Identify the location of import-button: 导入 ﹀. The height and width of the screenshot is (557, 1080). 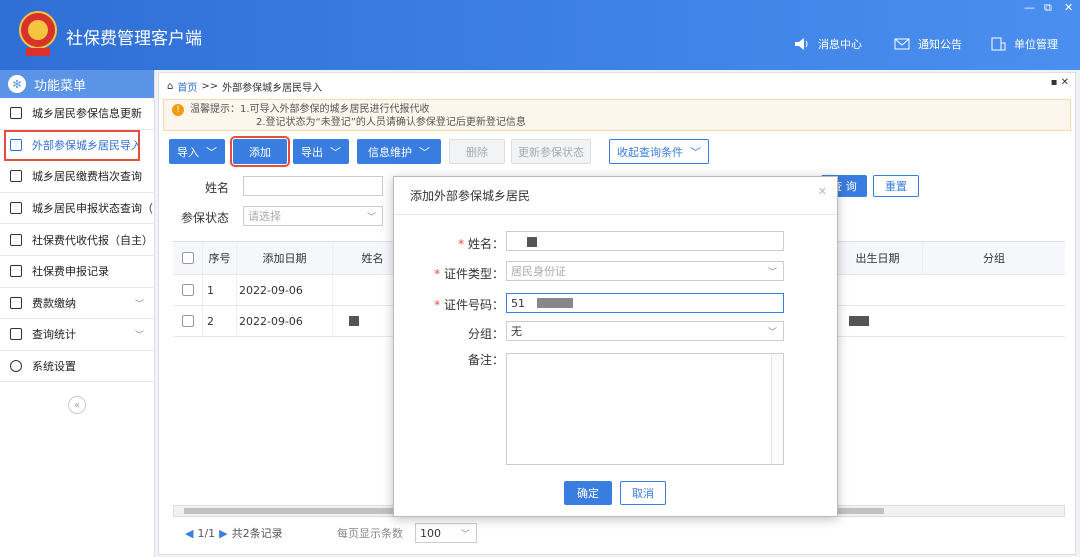
(197, 151).